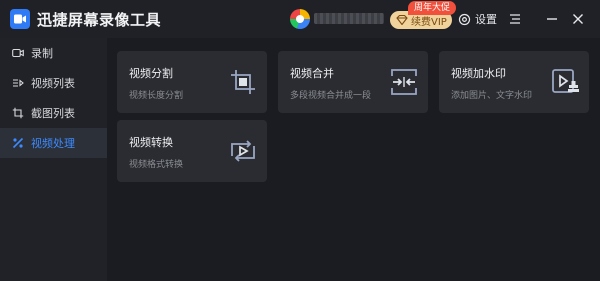  I want to click on card-video-merge: 视频合并 多段视频合并成一段, so click(353, 82).